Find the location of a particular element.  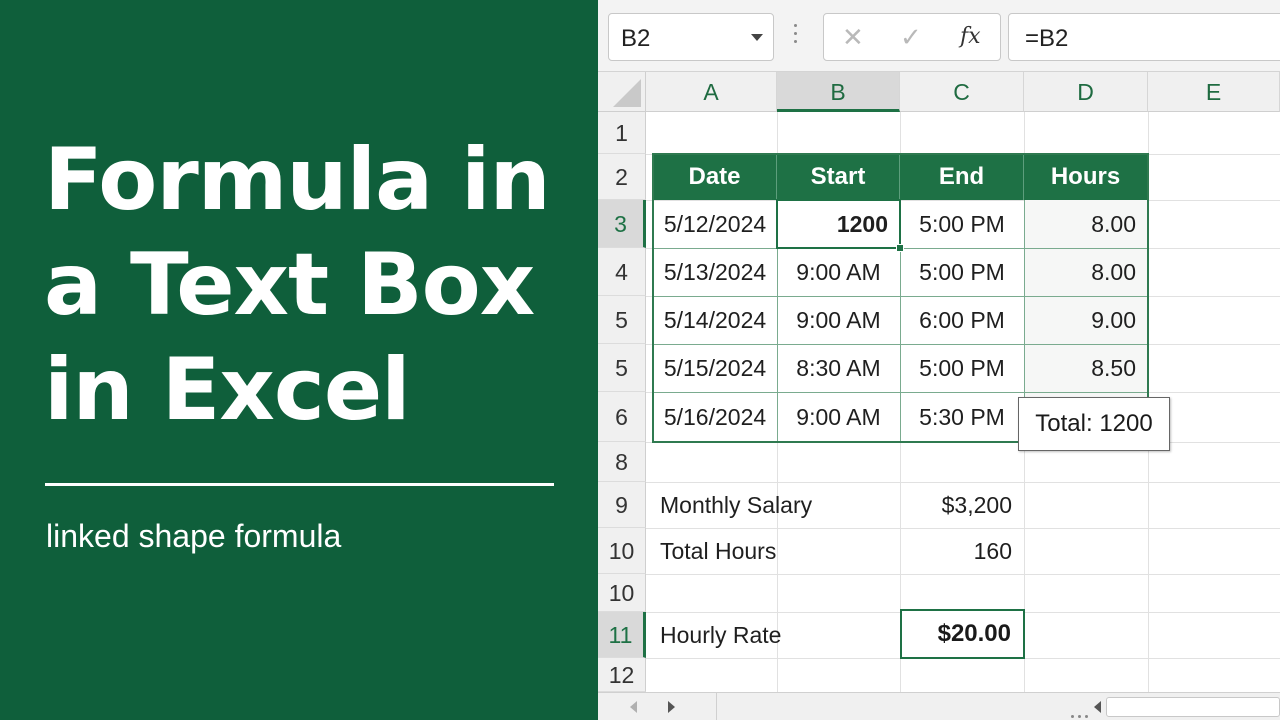

hourly-rate-value: $20.00 is located at coordinates (962, 634).